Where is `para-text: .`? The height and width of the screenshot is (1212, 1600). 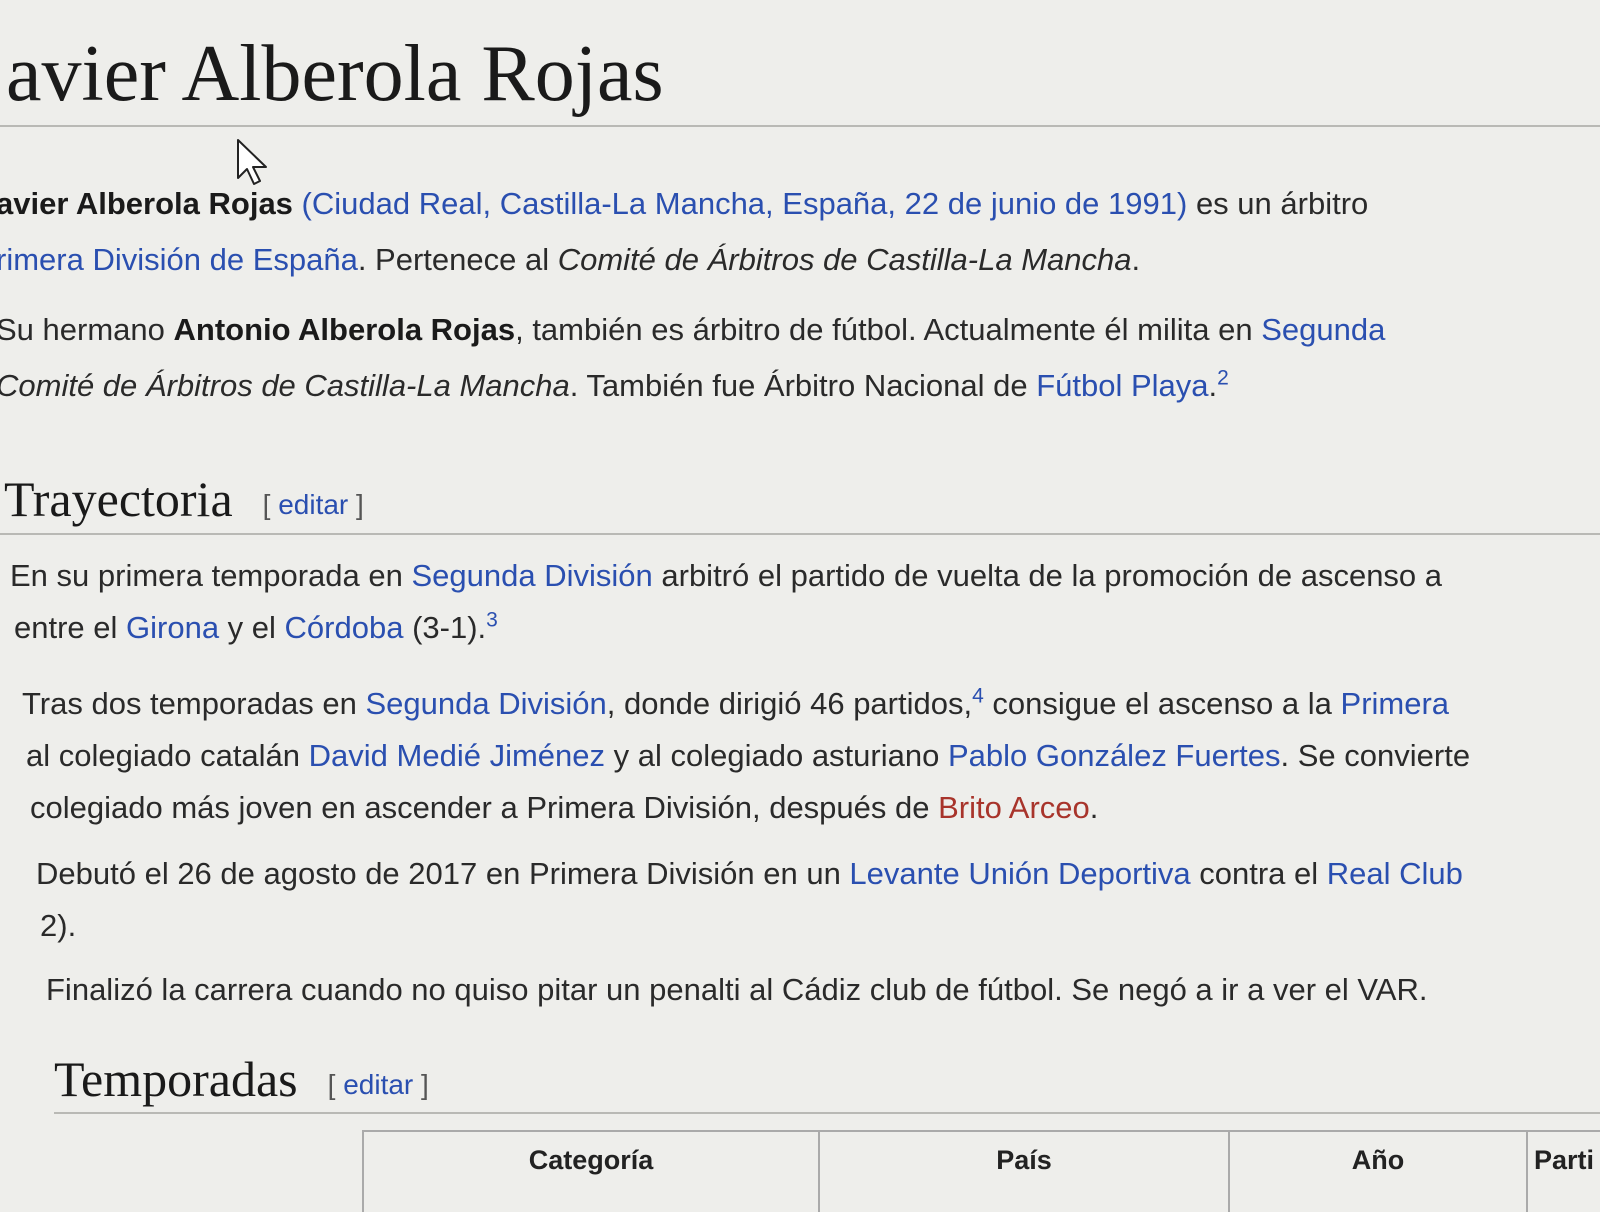 para-text: . is located at coordinates (1094, 807).